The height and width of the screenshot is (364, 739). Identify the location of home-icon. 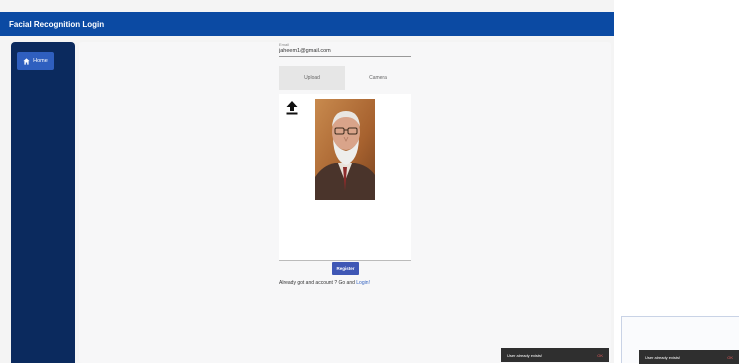
(26, 61).